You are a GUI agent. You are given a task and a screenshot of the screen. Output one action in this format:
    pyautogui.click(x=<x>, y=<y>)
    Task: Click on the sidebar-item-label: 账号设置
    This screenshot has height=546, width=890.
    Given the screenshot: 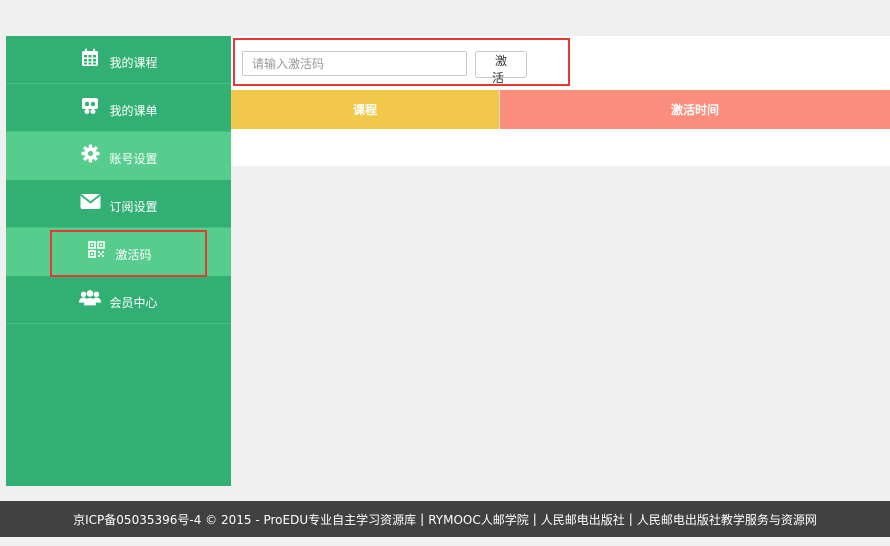 What is the action you would take?
    pyautogui.click(x=133, y=159)
    